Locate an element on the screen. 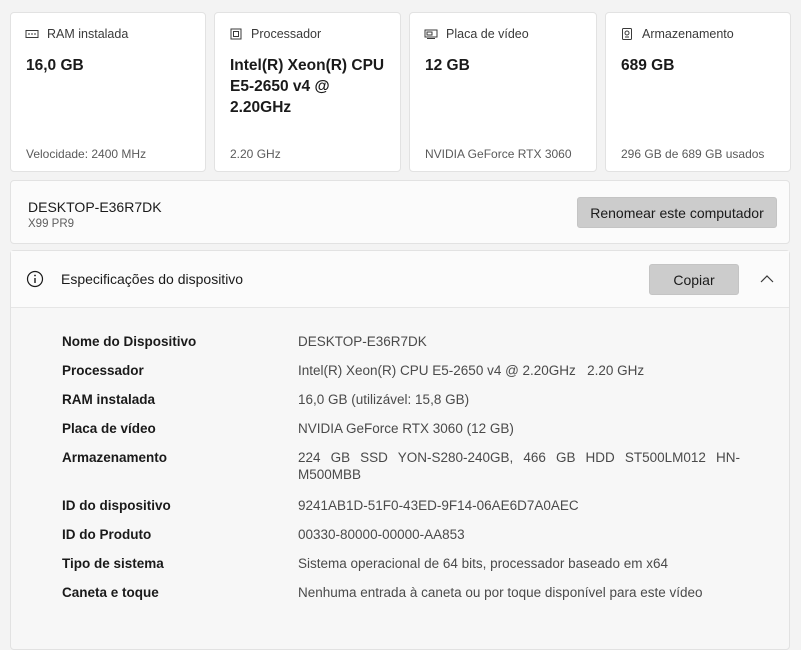  spec-key: Caneta e toque is located at coordinates (110, 592).